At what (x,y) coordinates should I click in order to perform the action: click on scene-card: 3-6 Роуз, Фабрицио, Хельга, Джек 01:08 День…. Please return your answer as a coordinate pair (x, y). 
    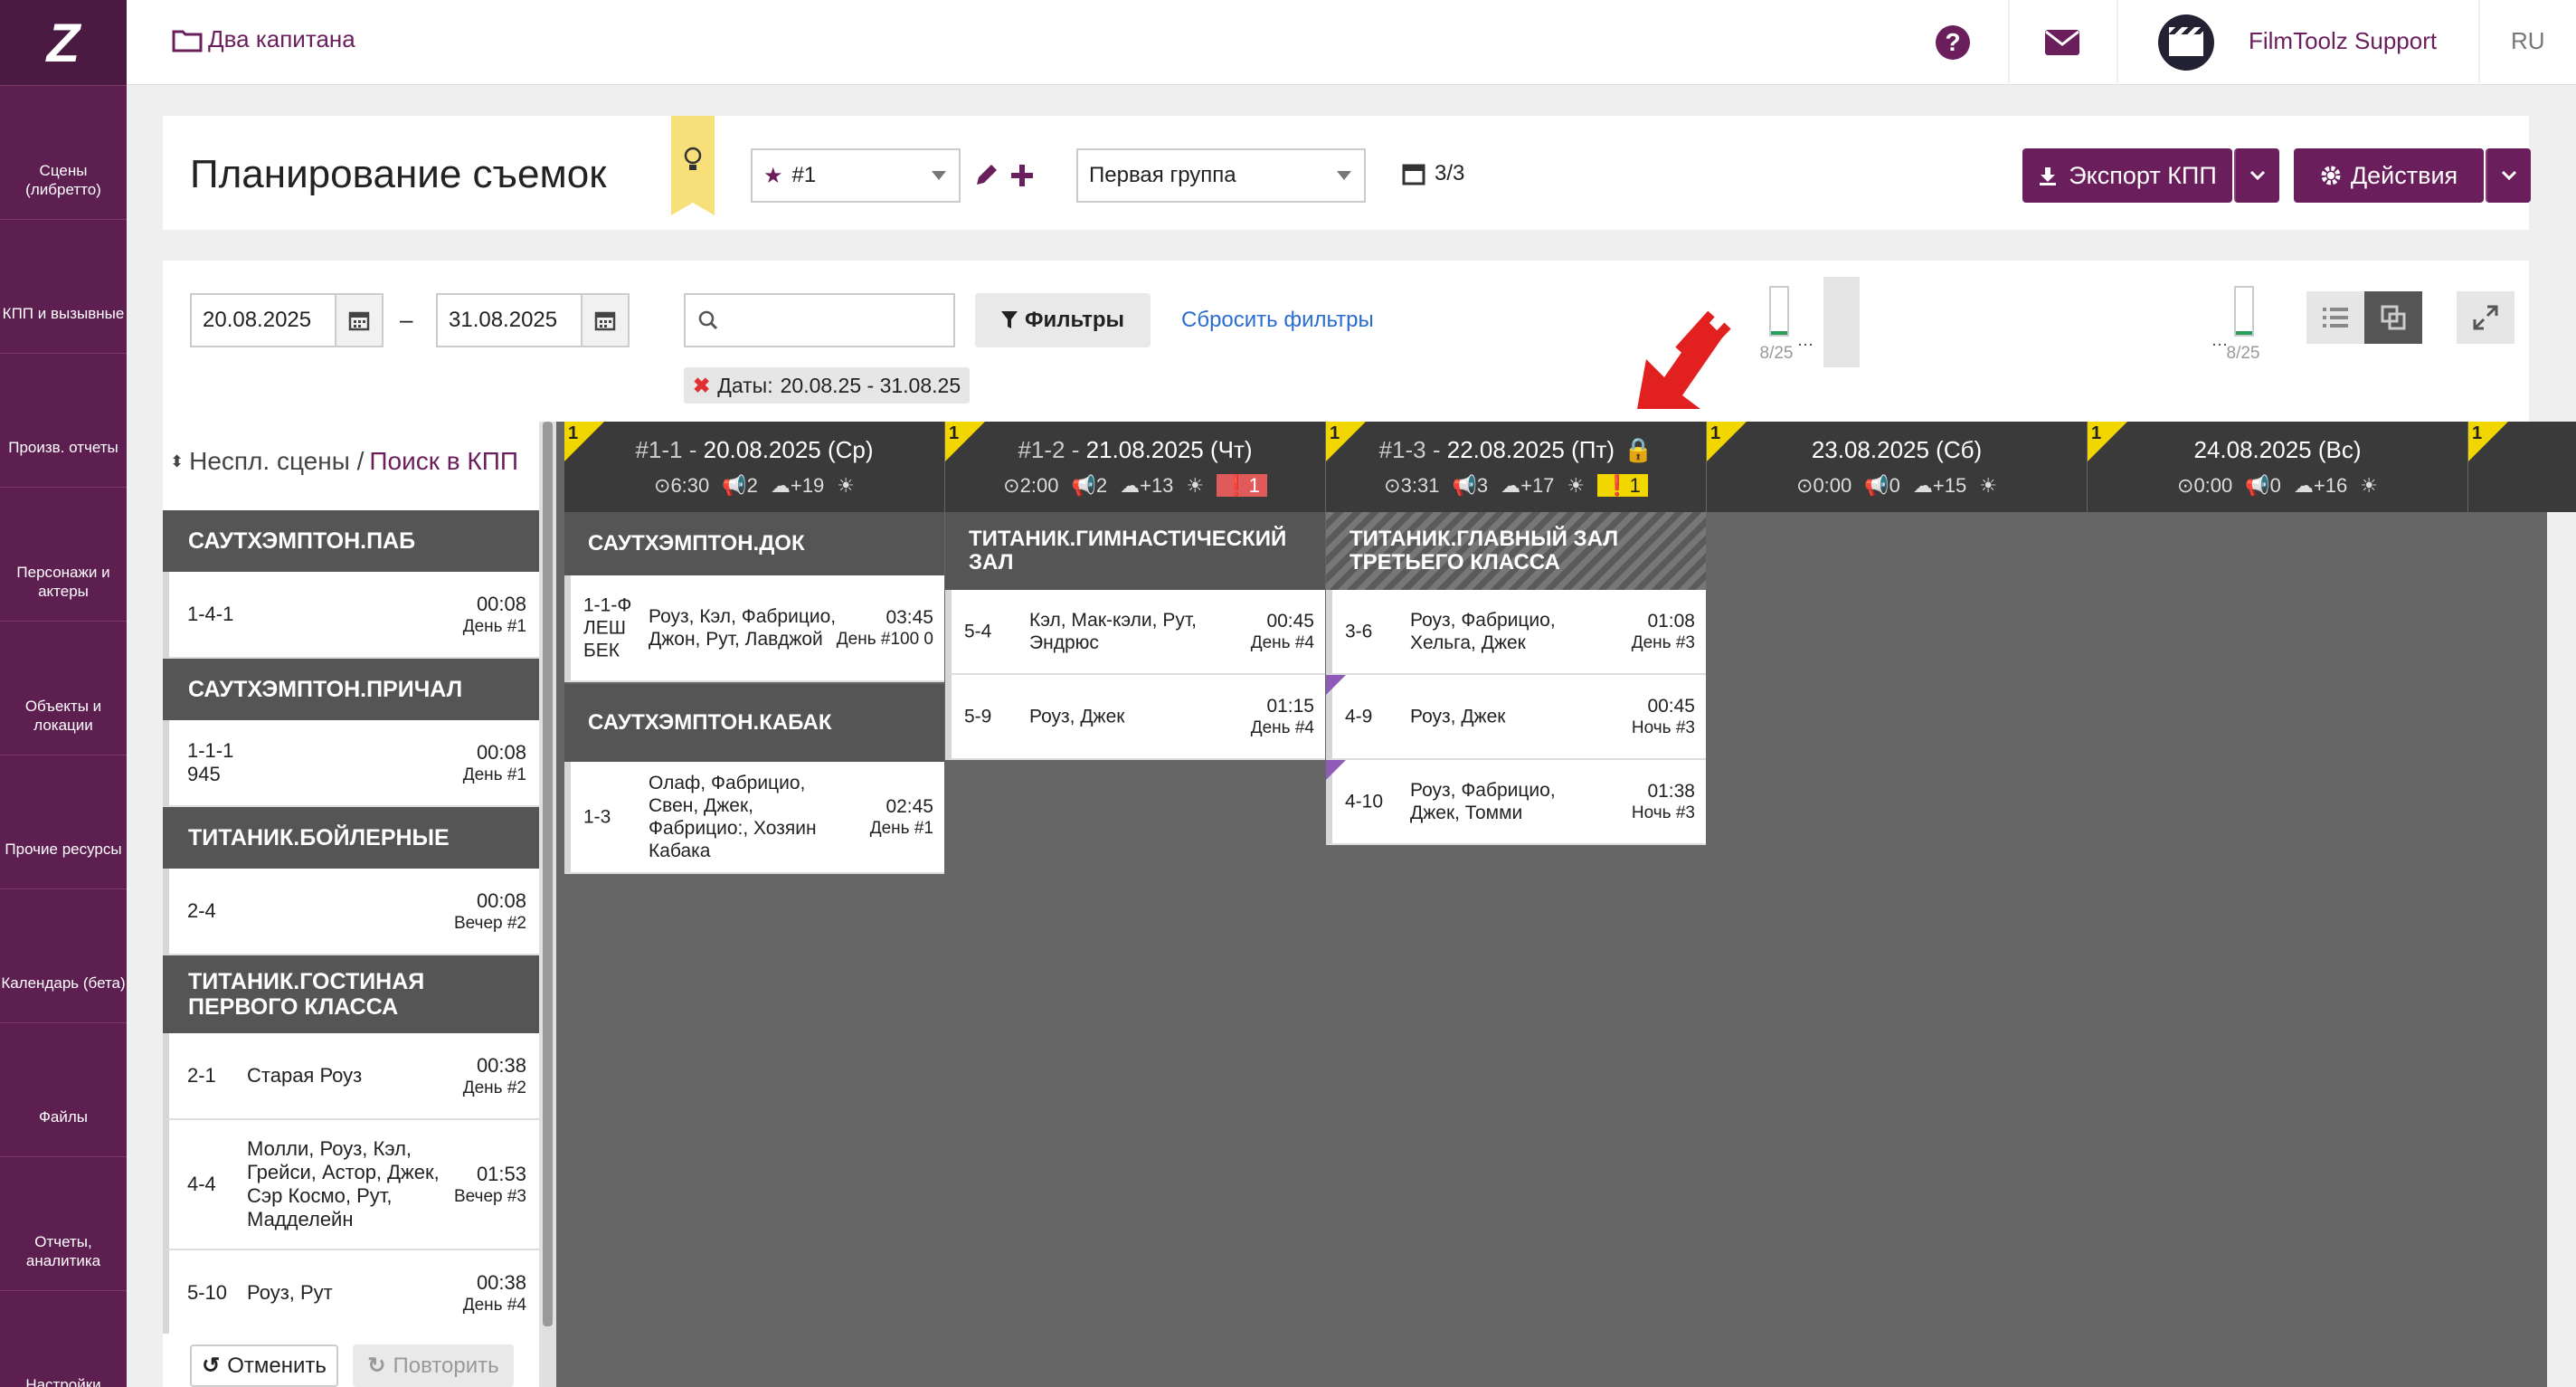
    Looking at the image, I should click on (1516, 633).